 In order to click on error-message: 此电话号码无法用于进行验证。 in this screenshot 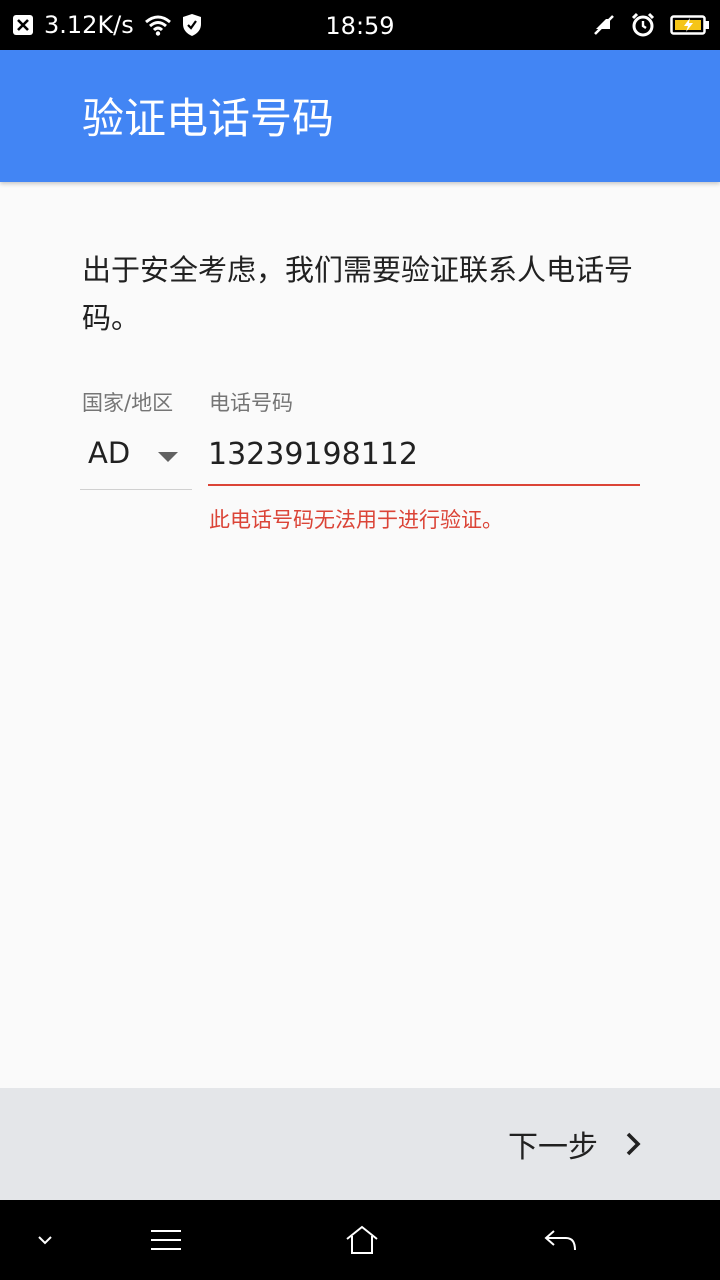, I will do `click(356, 520)`.